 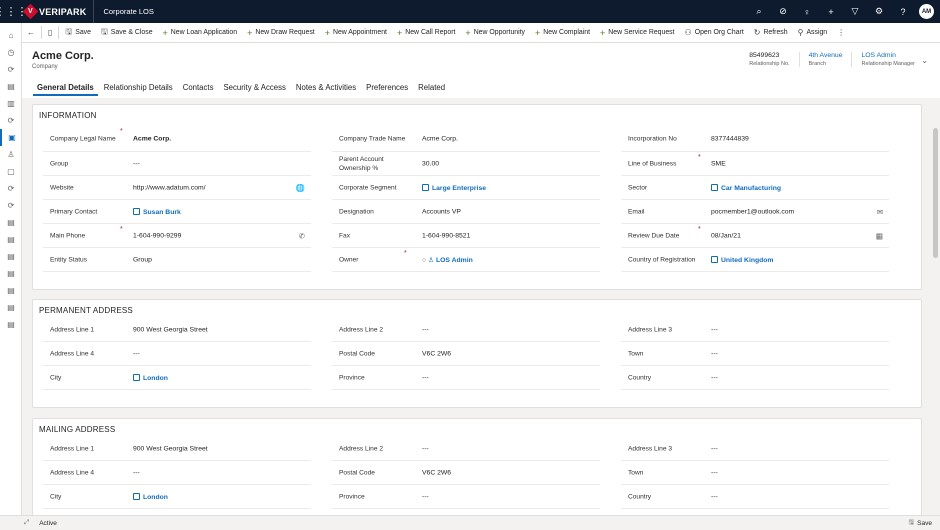 I want to click on filter-icon: ▽, so click(x=855, y=11).